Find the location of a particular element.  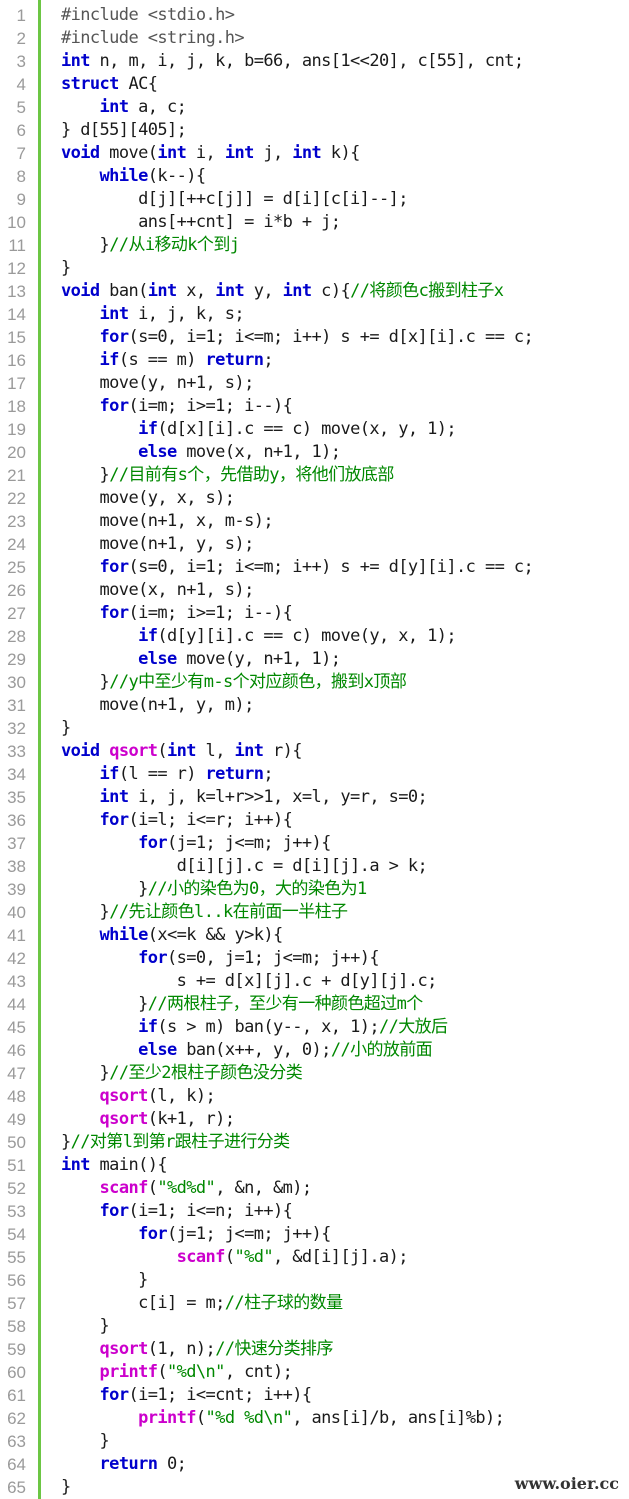

code-token: , ans[i]/b, ans[i]%b); is located at coordinates (398, 1418).